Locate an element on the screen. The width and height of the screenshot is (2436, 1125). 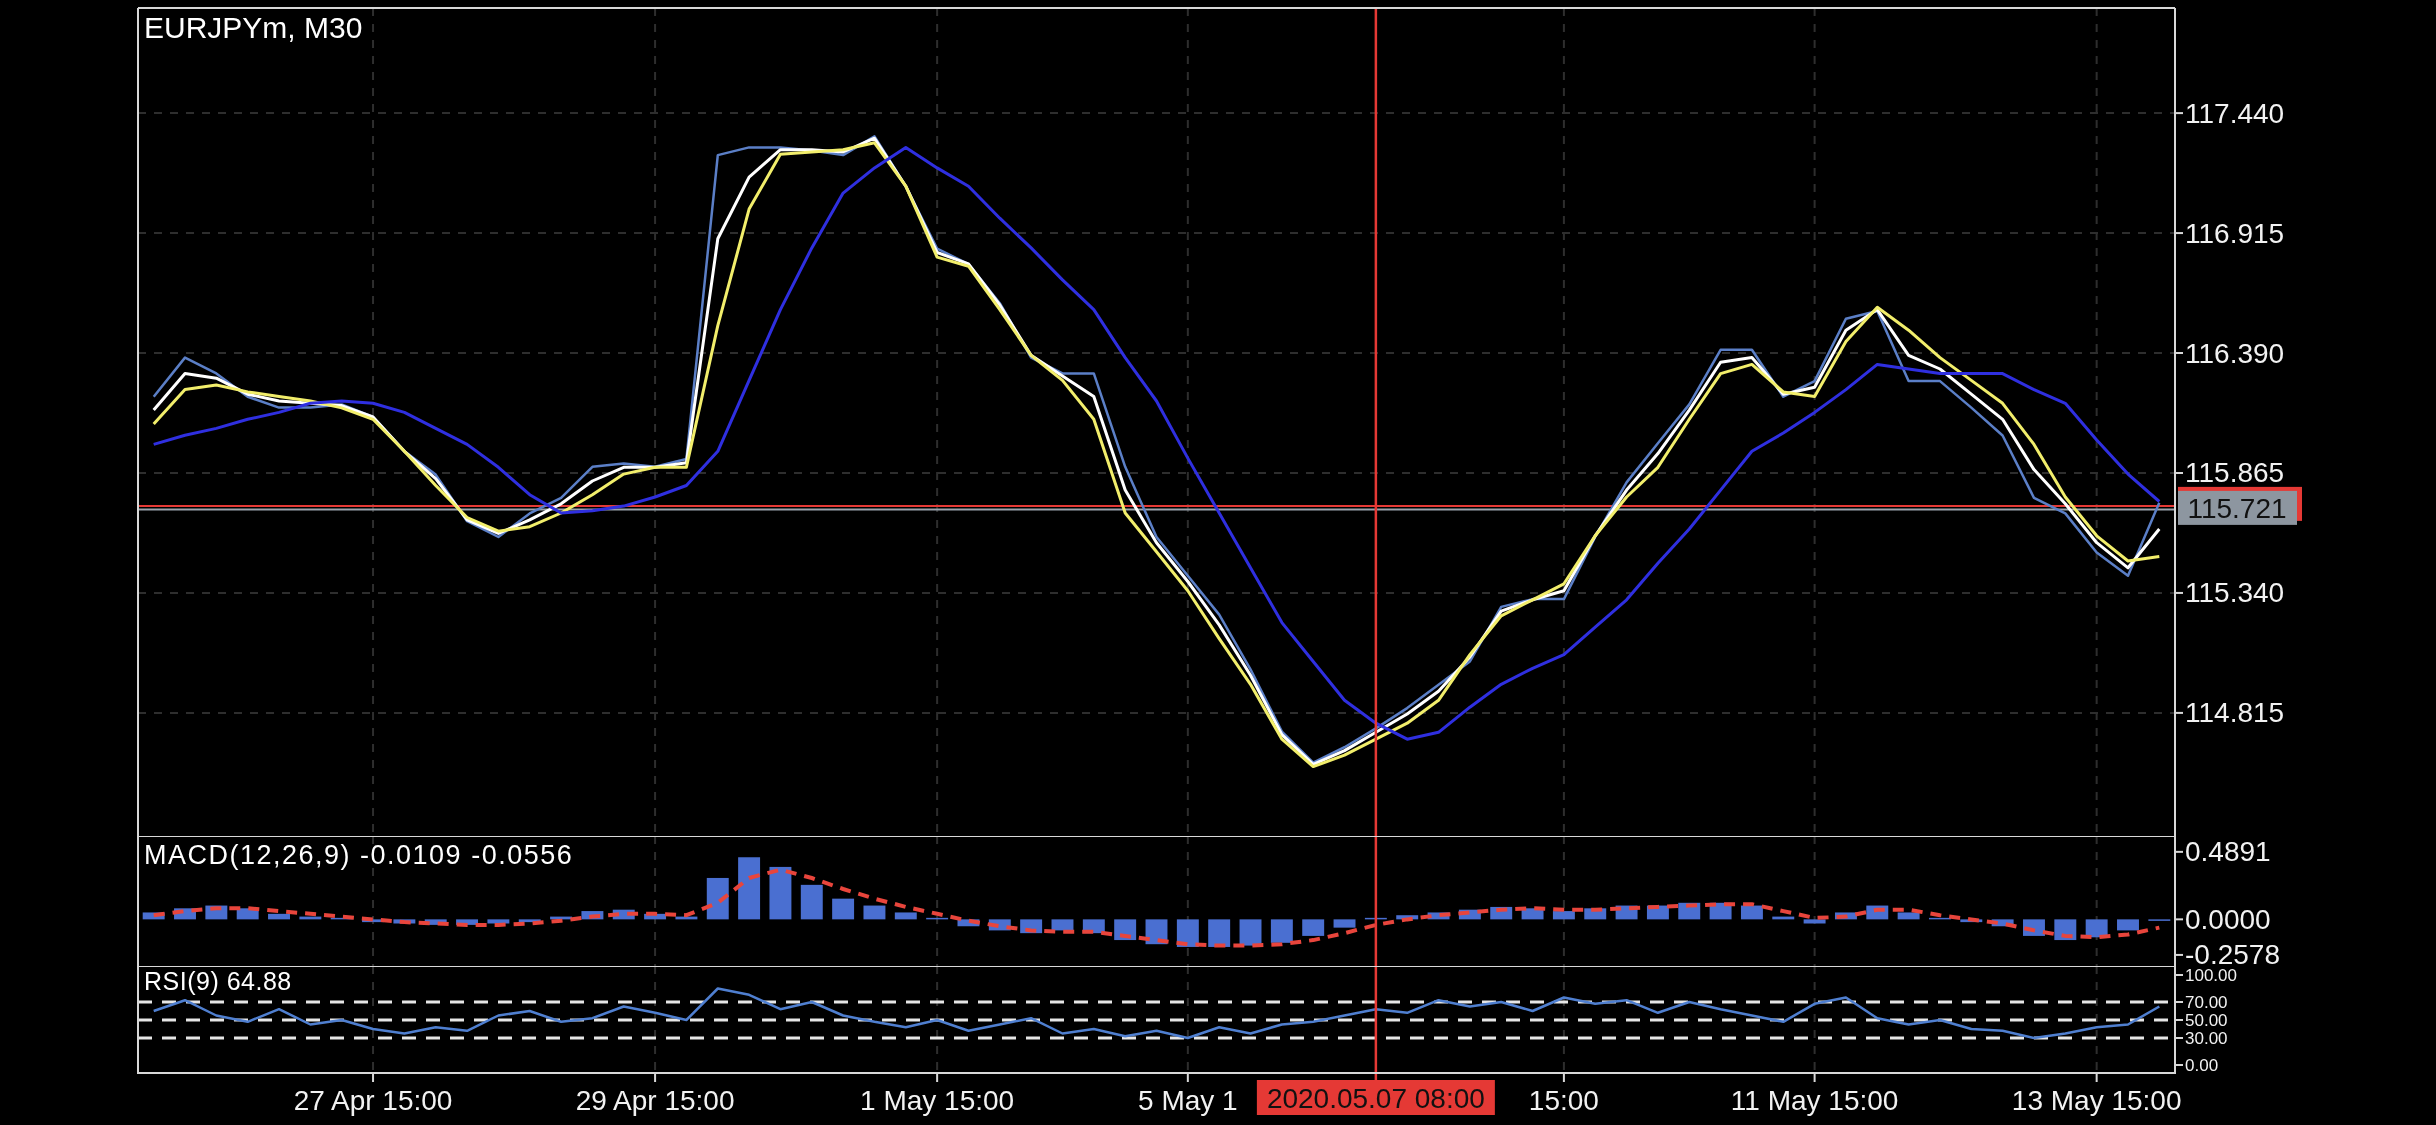
x-tick-label: 2020.05.07 08:00 is located at coordinates (1375, 1098).